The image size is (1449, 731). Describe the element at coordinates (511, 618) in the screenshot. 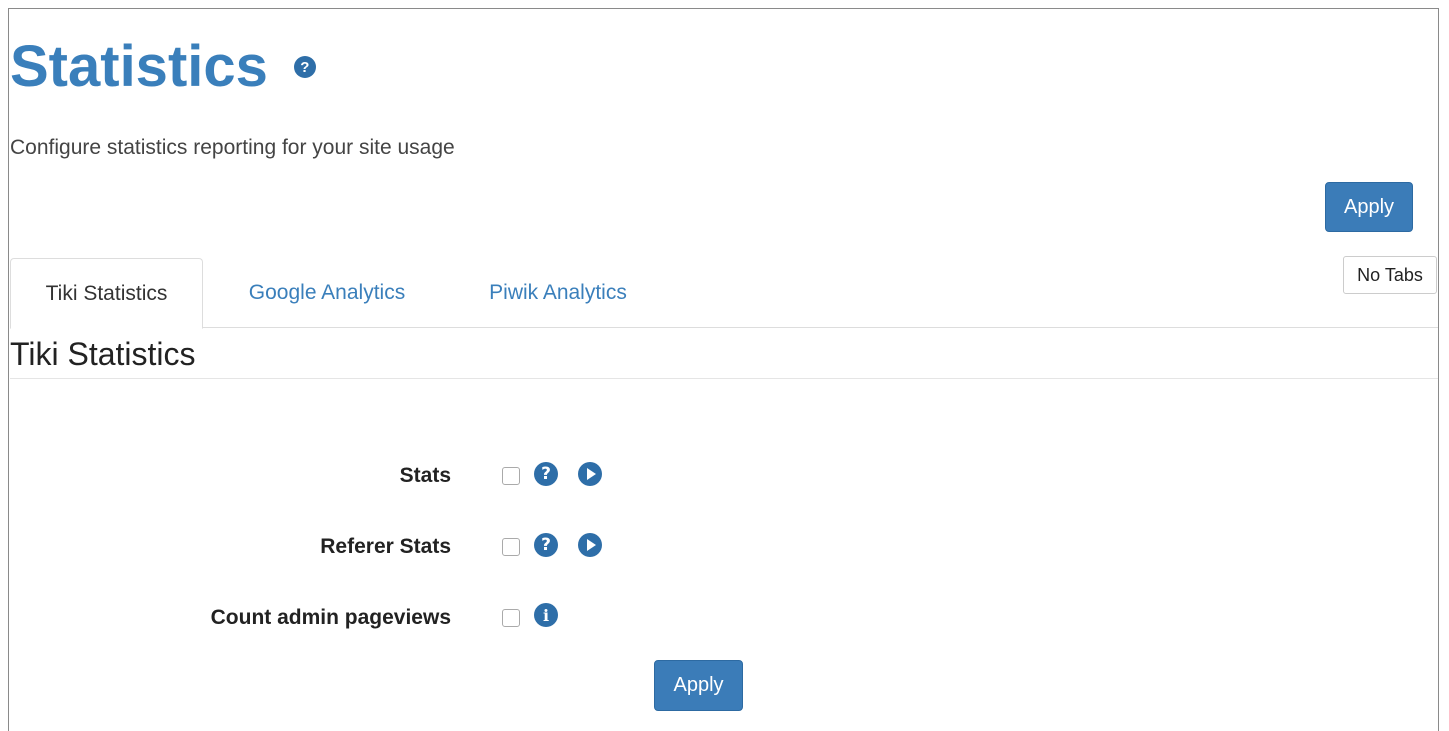

I see `count-admin-pageviews-checkbox` at that location.